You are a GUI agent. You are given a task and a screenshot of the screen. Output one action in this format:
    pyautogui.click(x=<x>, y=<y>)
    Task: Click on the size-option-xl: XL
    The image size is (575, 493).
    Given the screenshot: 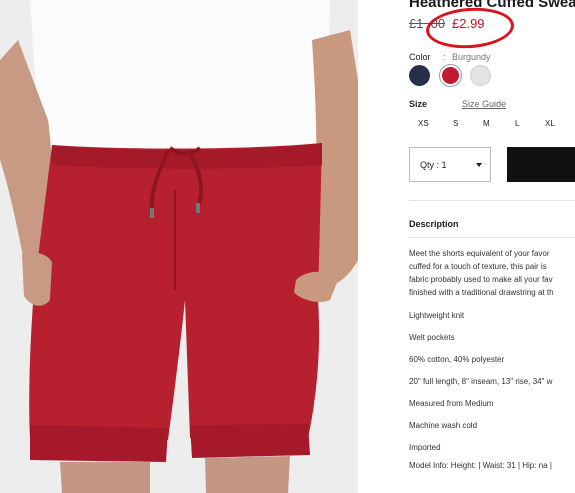 What is the action you would take?
    pyautogui.click(x=550, y=123)
    